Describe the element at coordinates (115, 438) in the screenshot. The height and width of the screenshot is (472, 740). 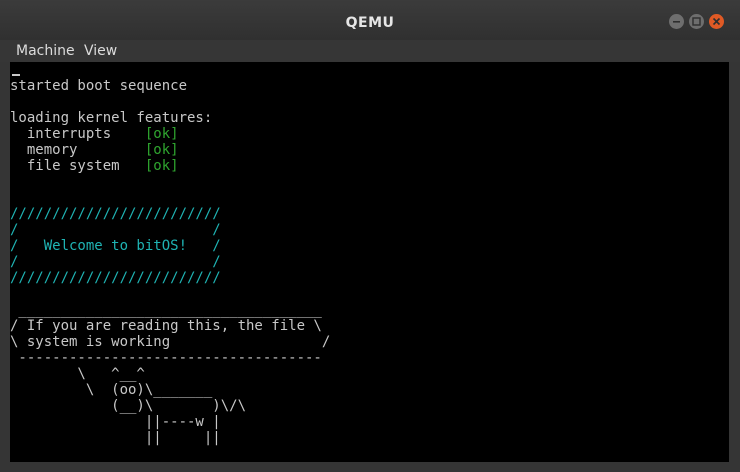
I see `cowsay-line: || ||` at that location.